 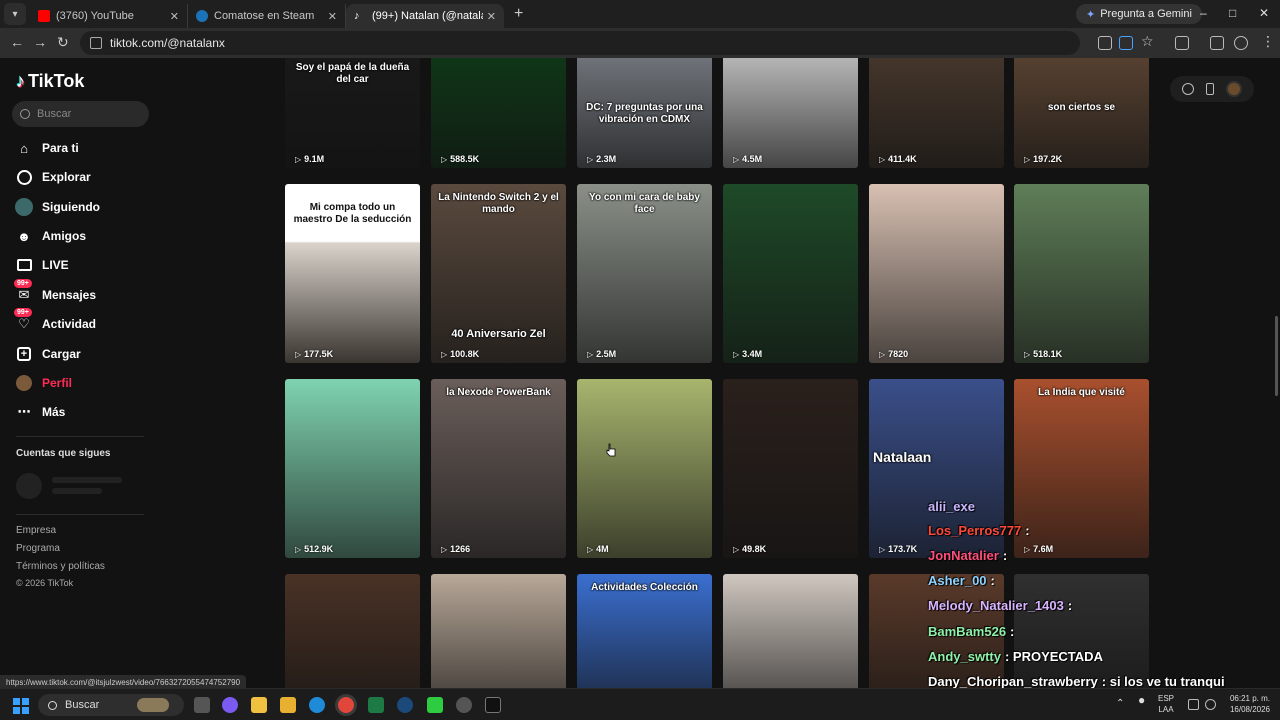 I want to click on volume-icon, so click(x=1210, y=704).